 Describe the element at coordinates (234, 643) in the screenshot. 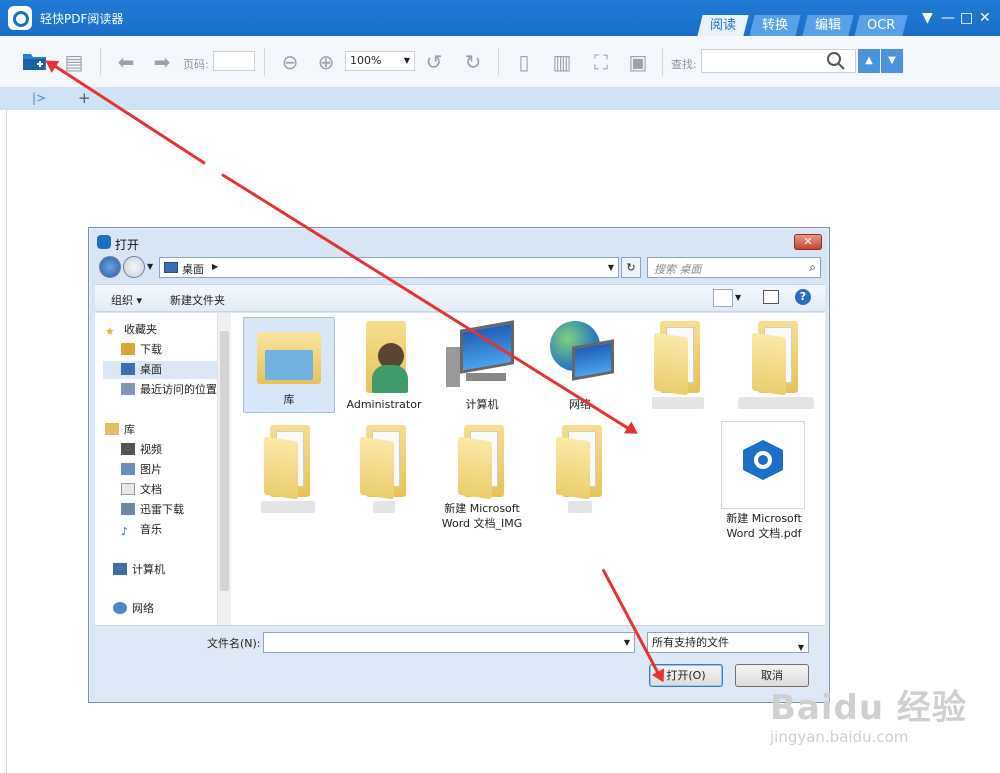

I see `filename-label: 文件名(N):` at that location.